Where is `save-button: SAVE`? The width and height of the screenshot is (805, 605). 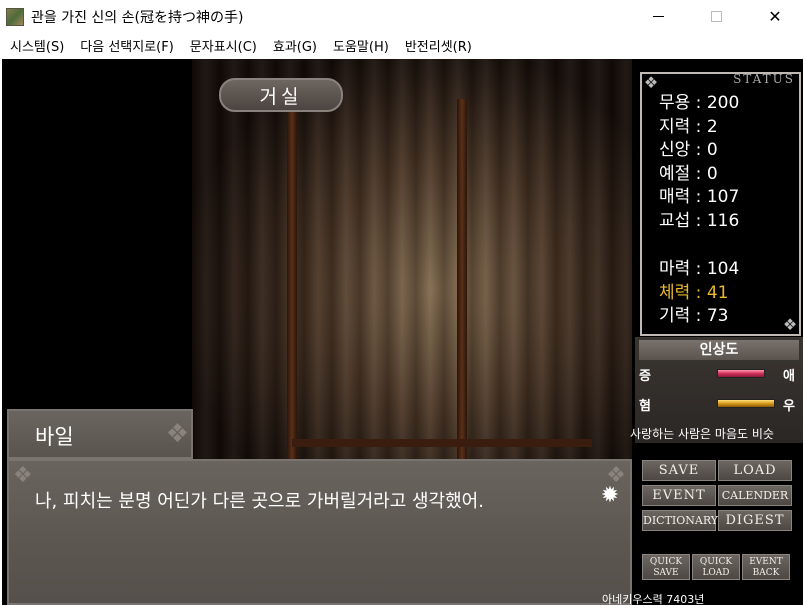 save-button: SAVE is located at coordinates (679, 470).